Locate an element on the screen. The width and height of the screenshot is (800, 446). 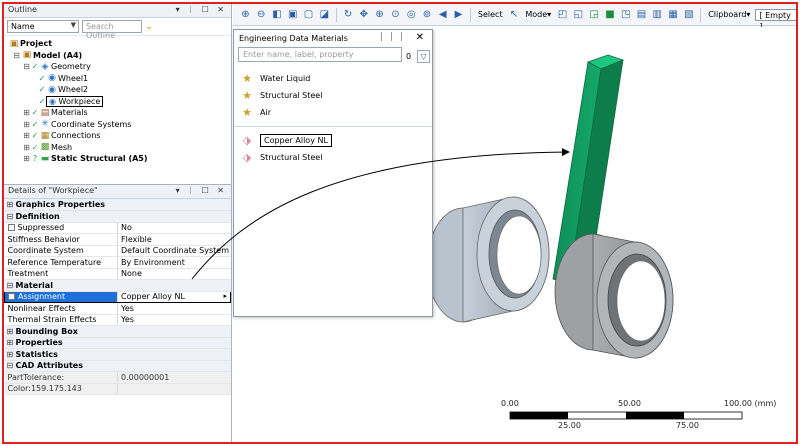
detail-row-treatment: Treatment None is located at coordinates (117, 274).